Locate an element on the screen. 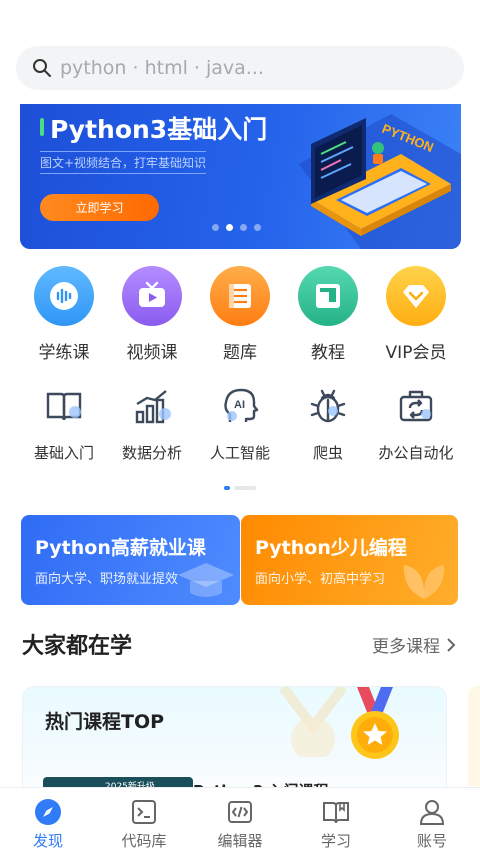  more-courses-label: 更多课程 is located at coordinates (406, 647).